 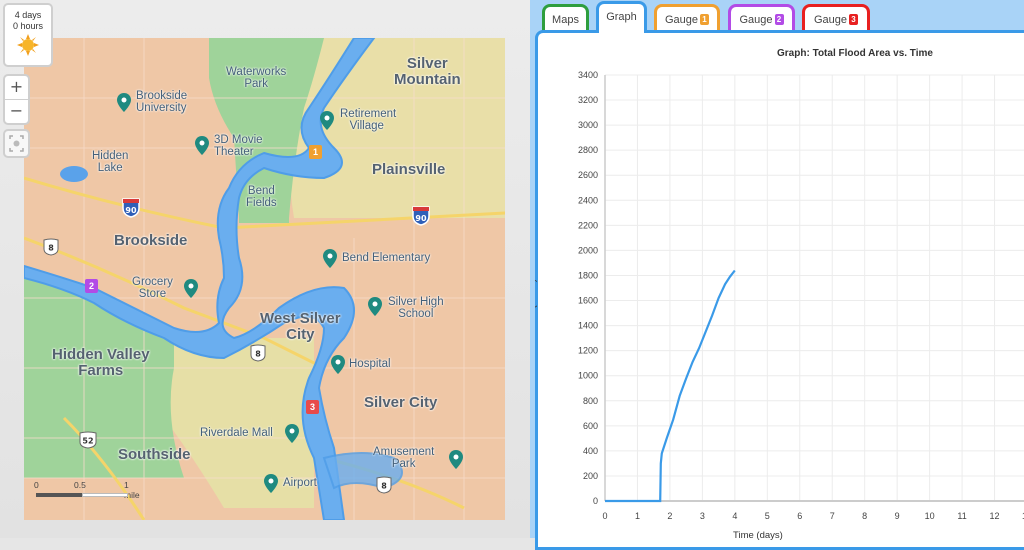 What do you see at coordinates (590, 451) in the screenshot?
I see `y-tick-label: 400` at bounding box center [590, 451].